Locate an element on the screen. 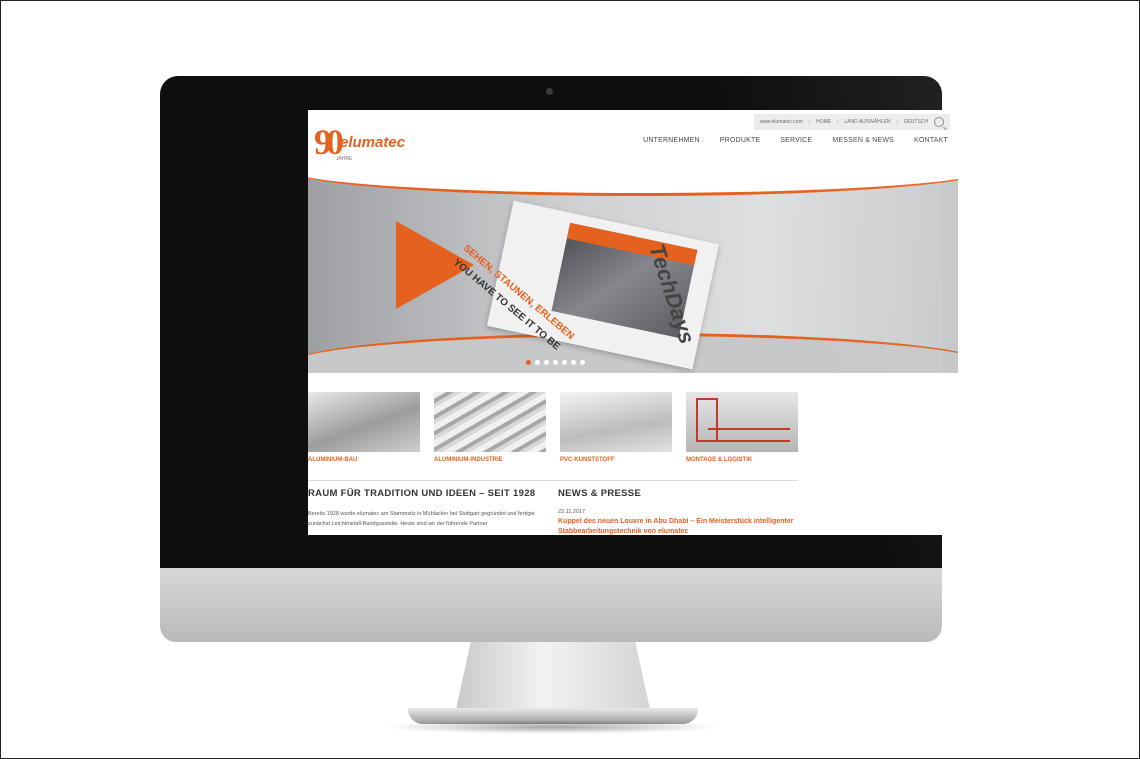 This screenshot has height=759, width=1140. topbar-link-country: LAND AUSWÄHLEN is located at coordinates (867, 122).